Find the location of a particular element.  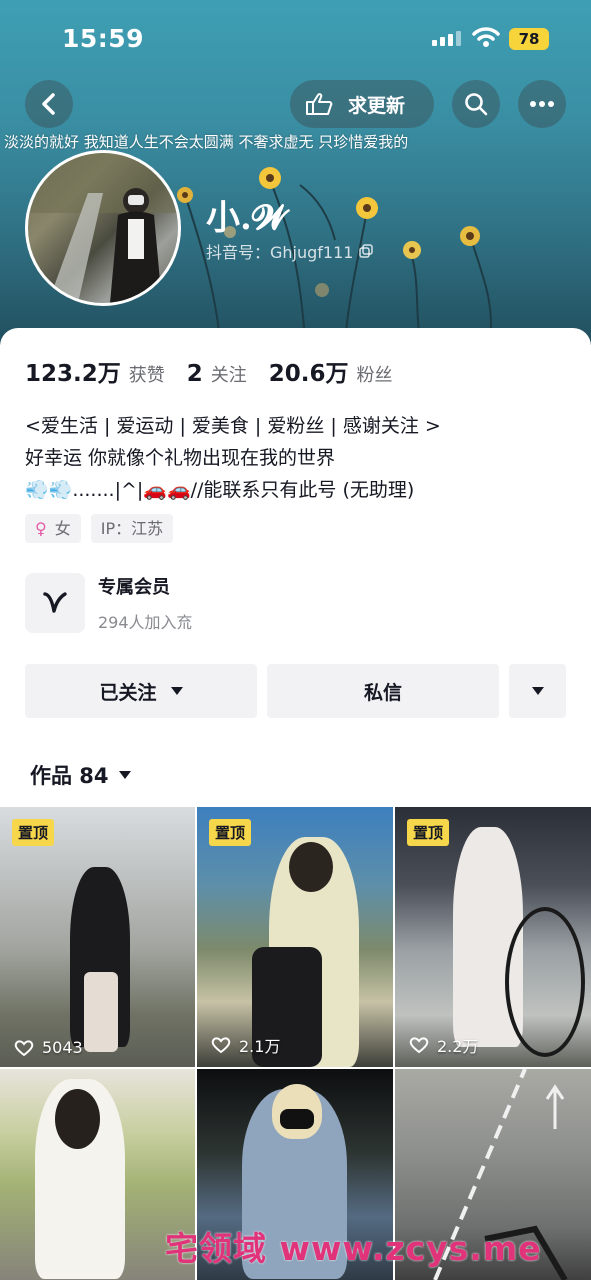

chevron-left-icon is located at coordinates (48, 104).